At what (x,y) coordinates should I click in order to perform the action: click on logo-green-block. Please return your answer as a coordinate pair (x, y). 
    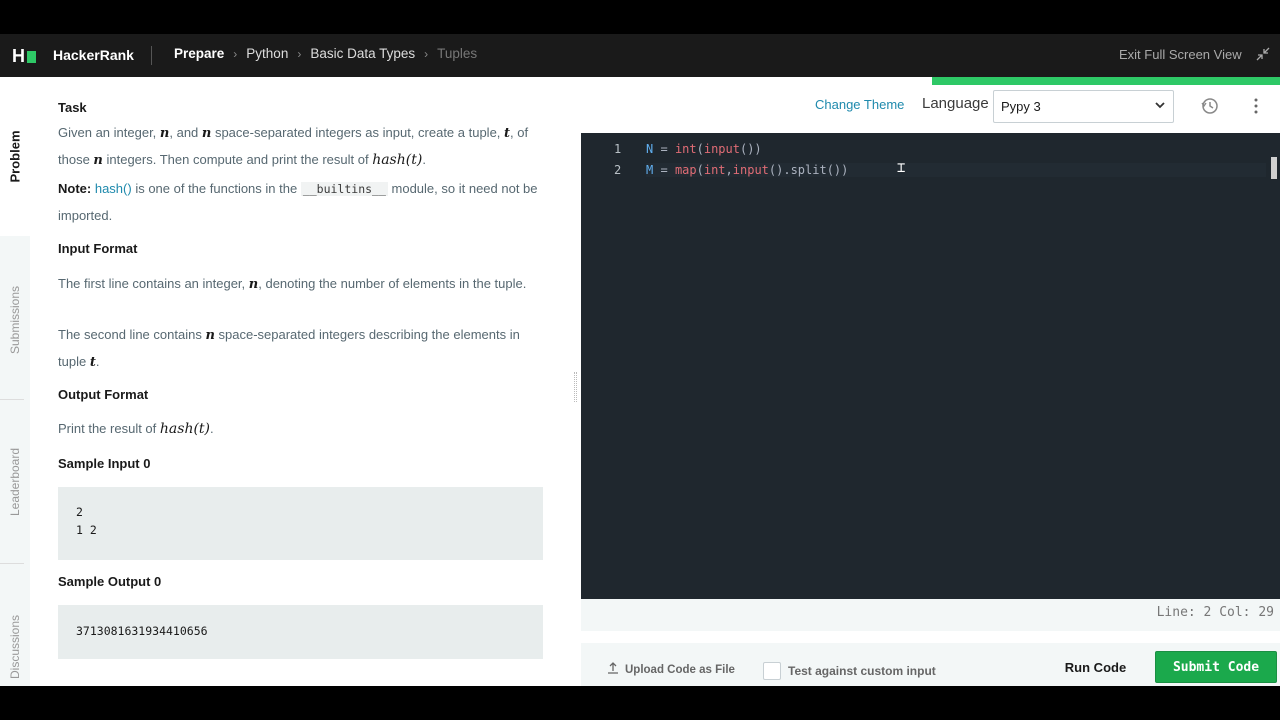
    Looking at the image, I should click on (31, 56).